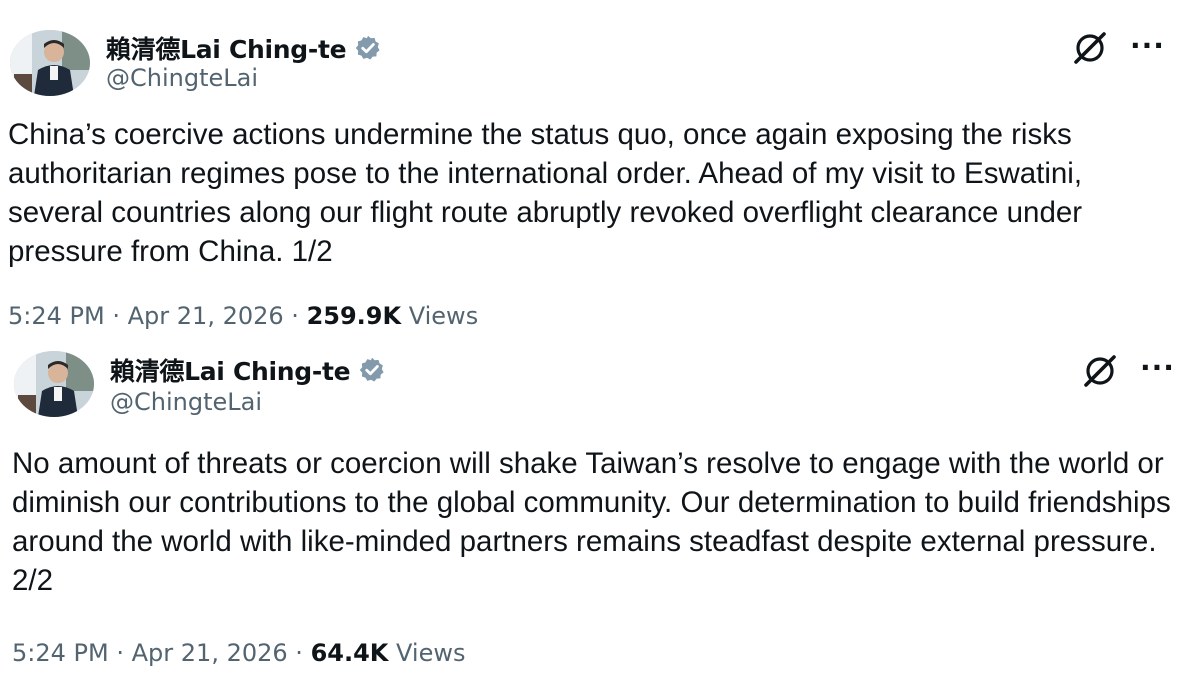 The image size is (1200, 675). What do you see at coordinates (354, 316) in the screenshot?
I see `views-count: 259.9K` at bounding box center [354, 316].